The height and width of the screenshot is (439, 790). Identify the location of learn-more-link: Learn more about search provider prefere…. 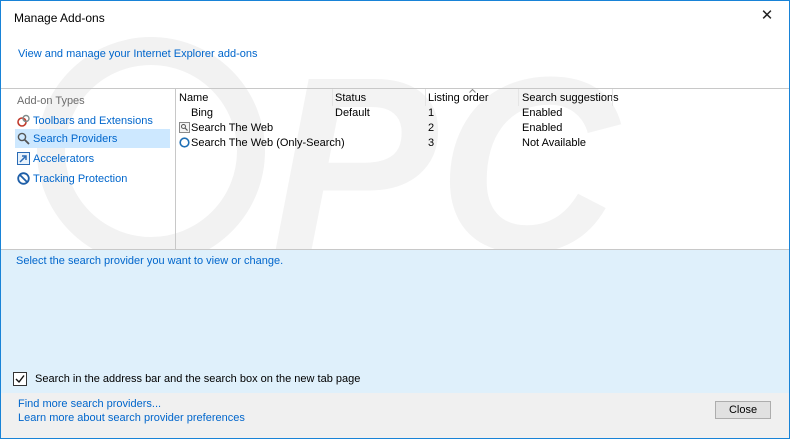
(131, 418).